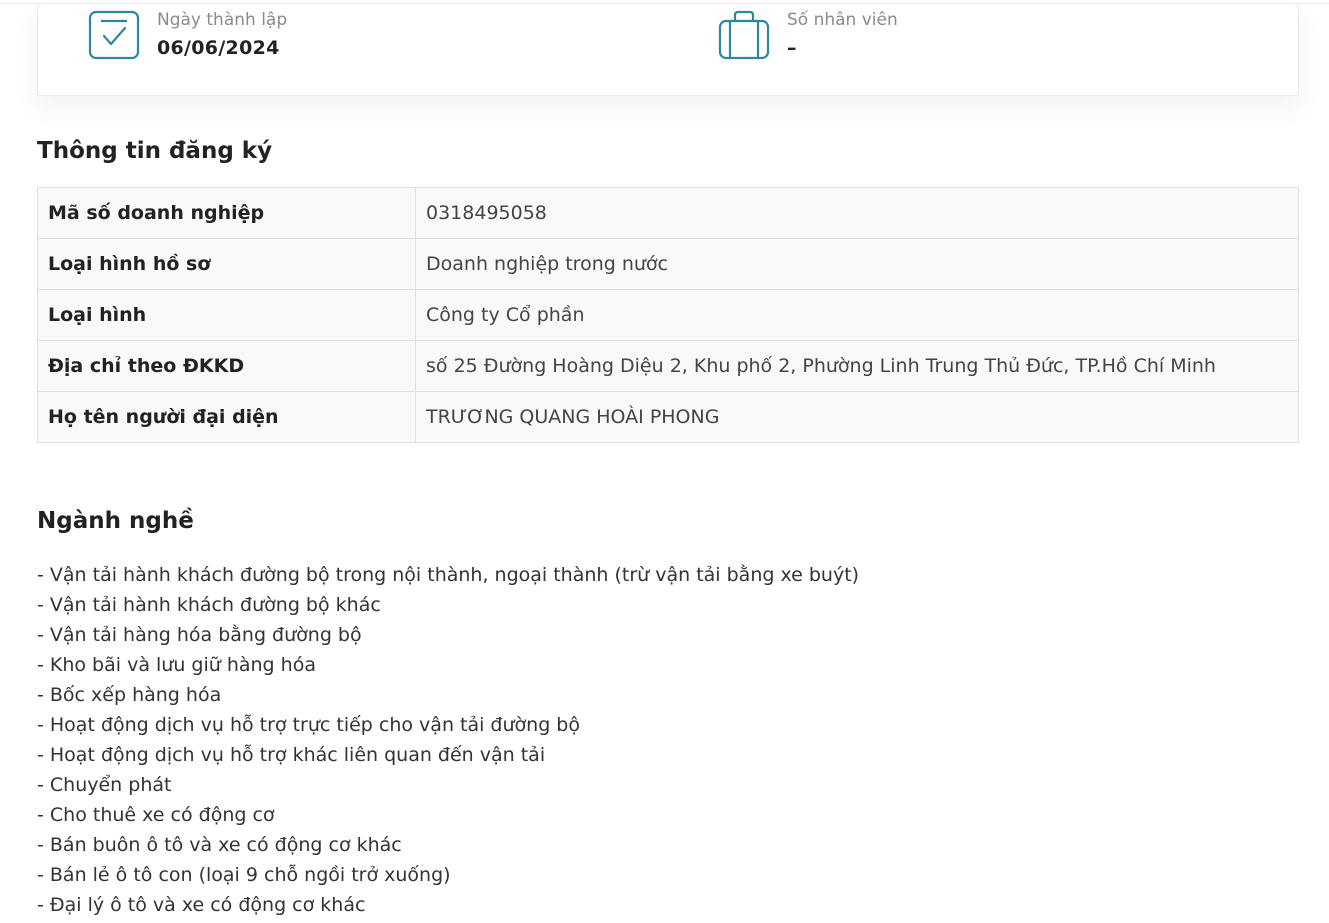  What do you see at coordinates (199, 635) in the screenshot?
I see `list-item: - Vận tải hàng hóa bằng đường bộ` at bounding box center [199, 635].